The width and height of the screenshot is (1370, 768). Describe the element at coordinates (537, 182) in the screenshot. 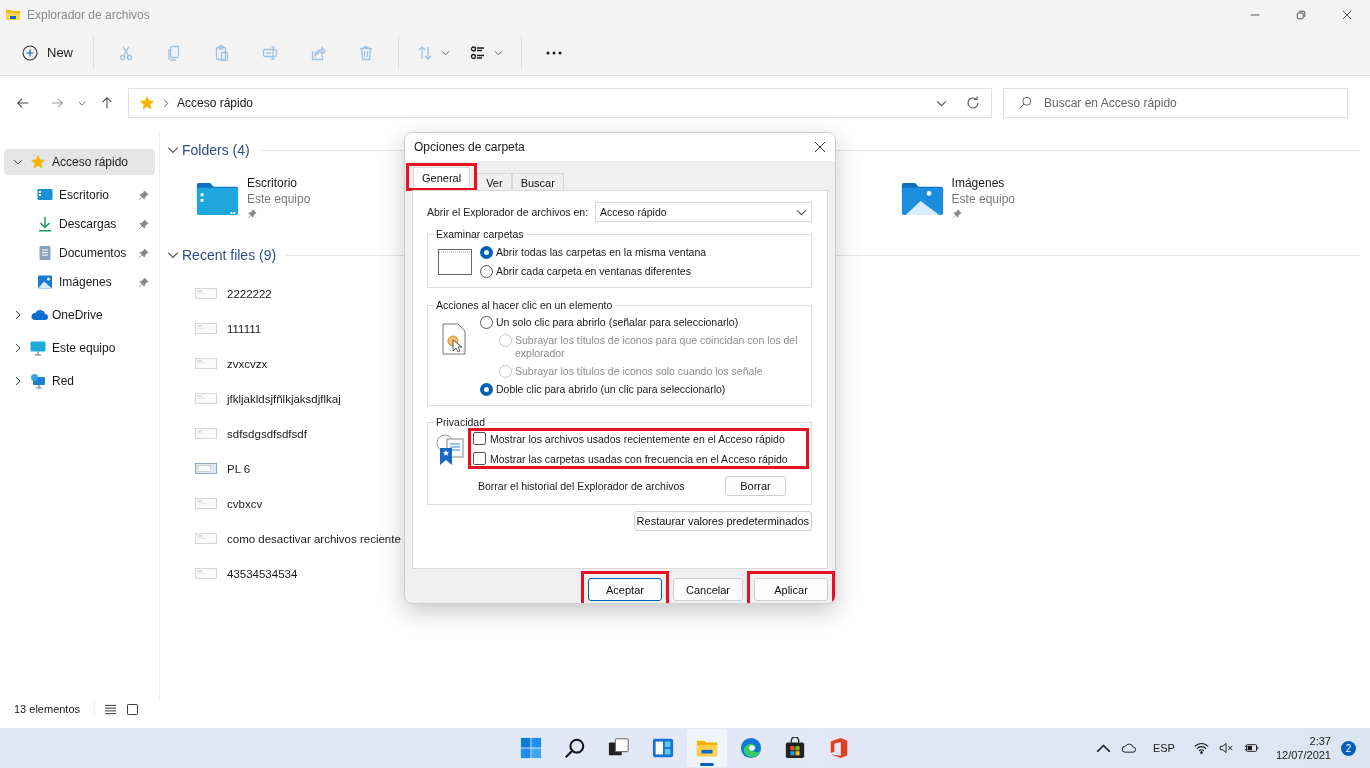

I see `tab: Buscar` at that location.